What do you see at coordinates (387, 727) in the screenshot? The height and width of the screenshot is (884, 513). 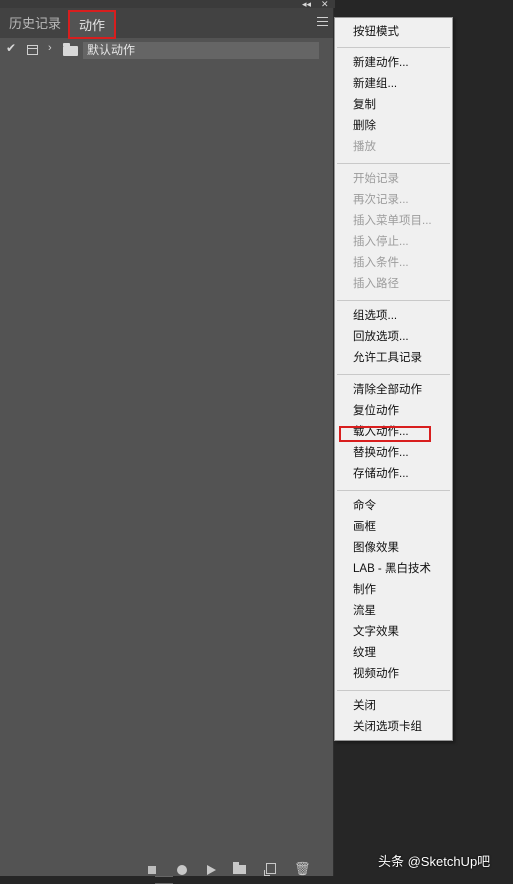 I see `menu-item-close-tab-group: 关闭选项卡组` at bounding box center [387, 727].